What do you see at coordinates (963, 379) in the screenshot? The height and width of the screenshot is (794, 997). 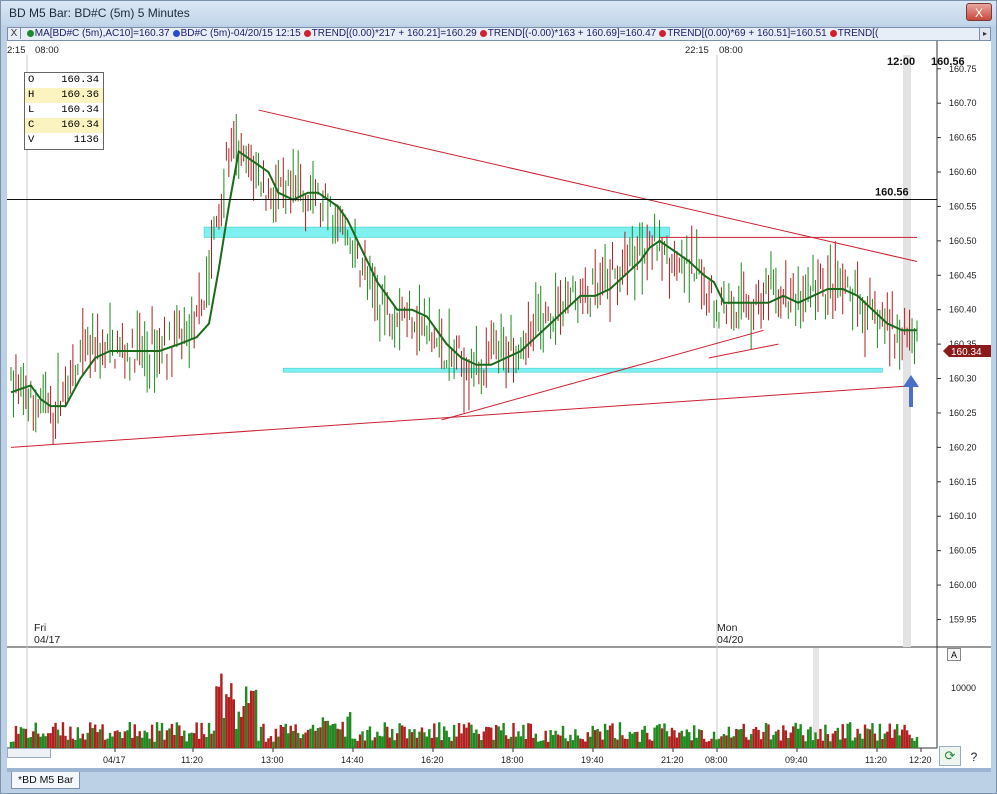 I see `price-tick-label-9: 160.30` at bounding box center [963, 379].